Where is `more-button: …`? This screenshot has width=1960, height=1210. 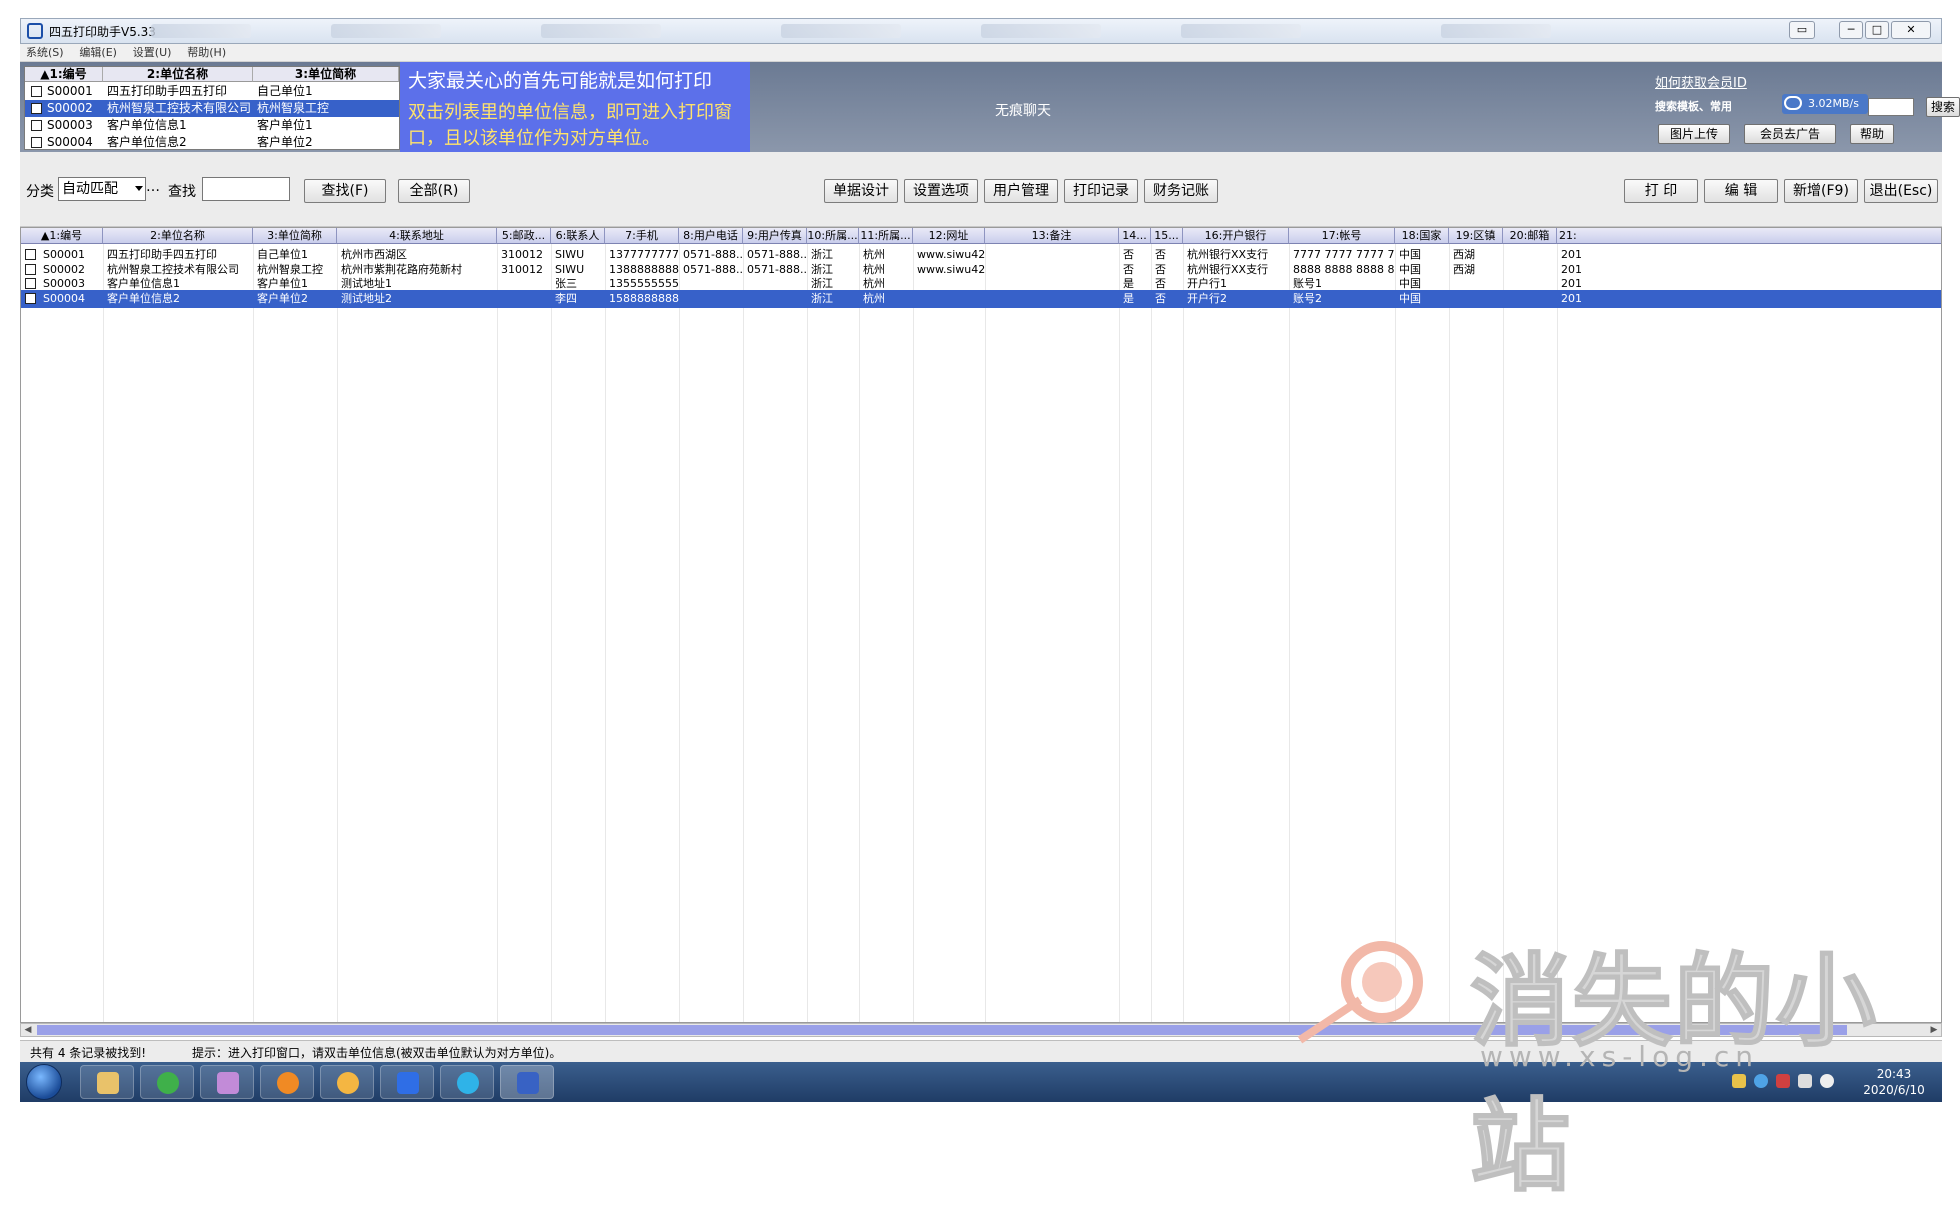 more-button: … is located at coordinates (153, 187).